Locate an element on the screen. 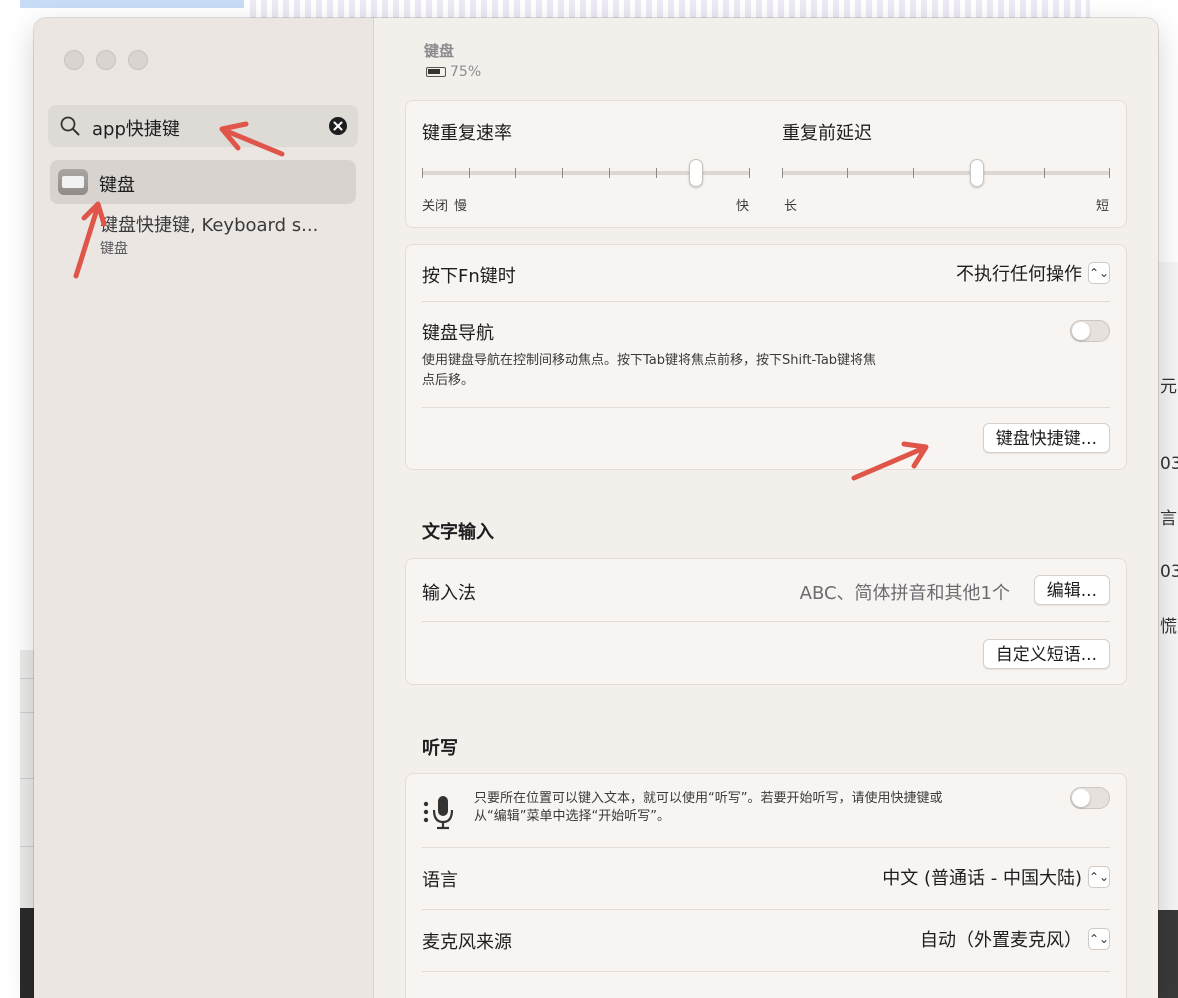 Image resolution: width=1178 pixels, height=998 pixels. keyboard-nav-label: 键盘导航 is located at coordinates (458, 333).